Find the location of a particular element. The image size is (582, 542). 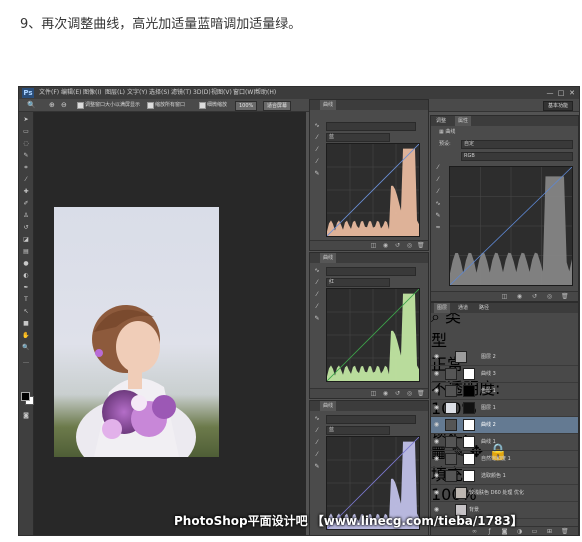

menu-help: 帮助(H) is located at coordinates (265, 93).